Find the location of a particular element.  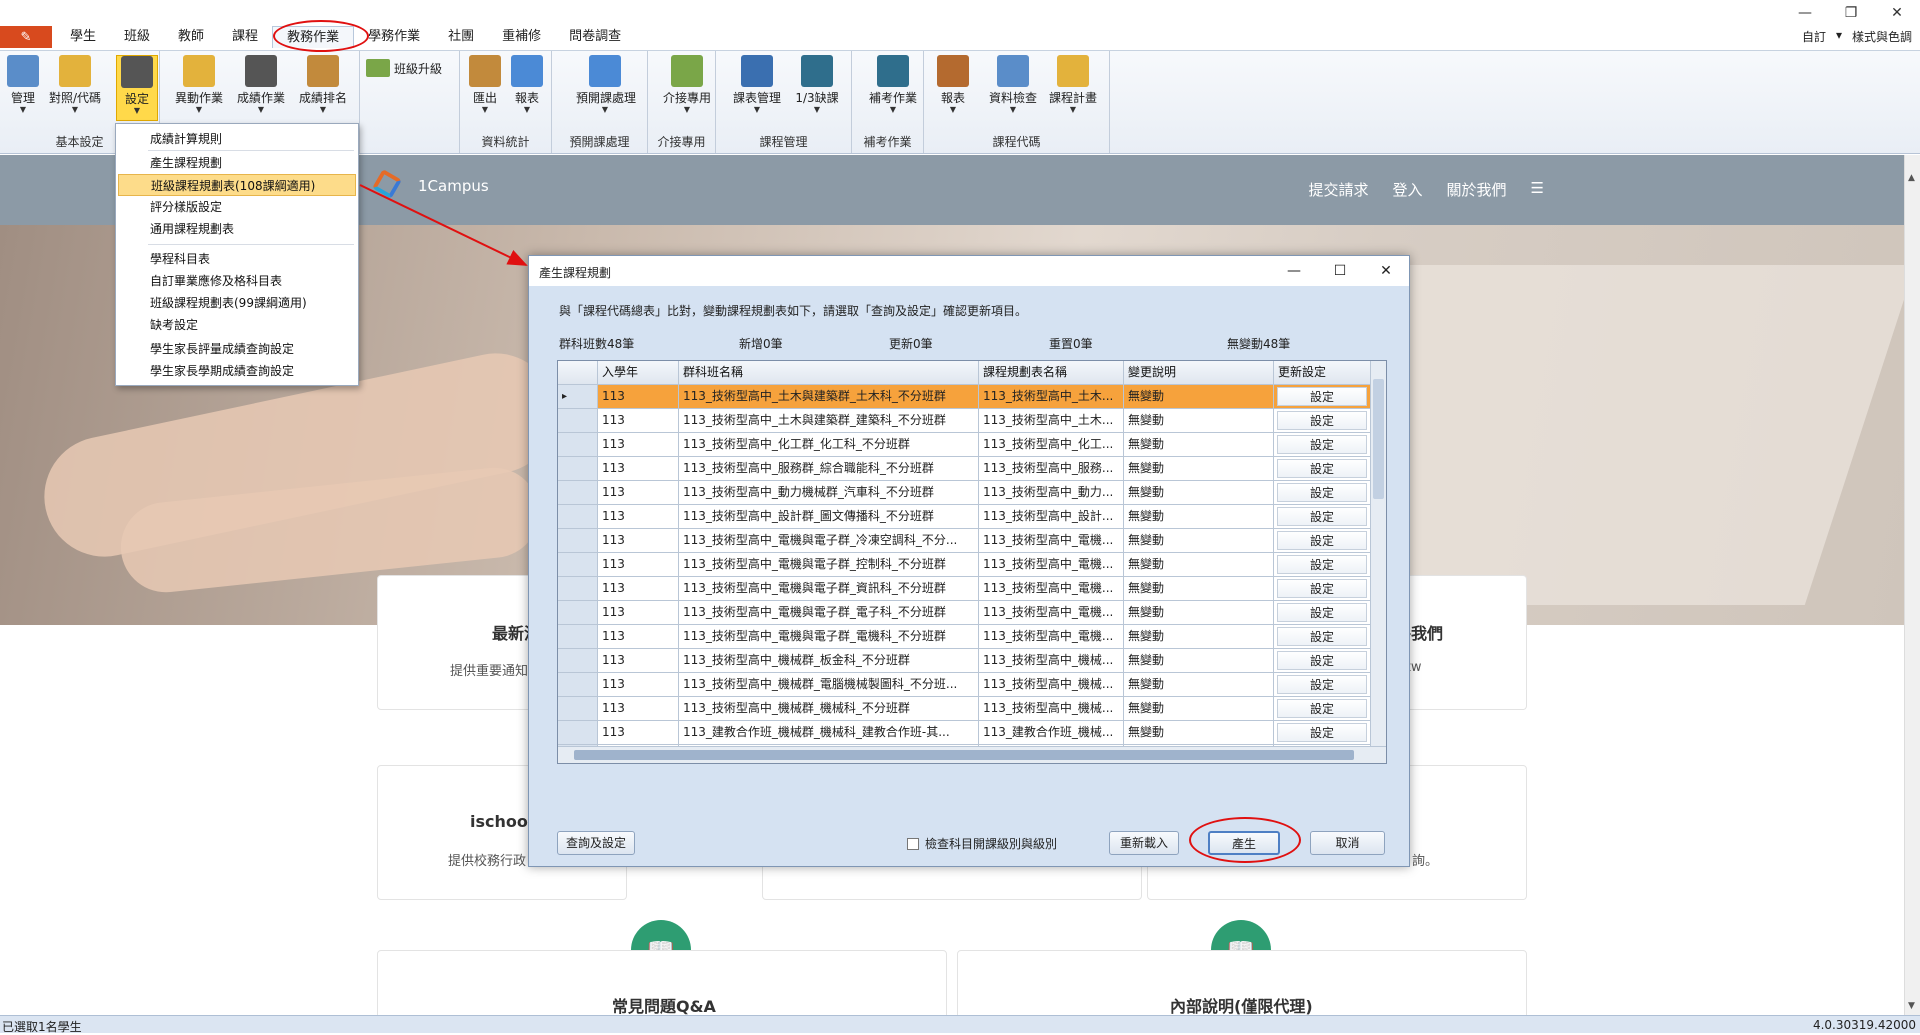

column-header: 變更說明 is located at coordinates (1199, 372).